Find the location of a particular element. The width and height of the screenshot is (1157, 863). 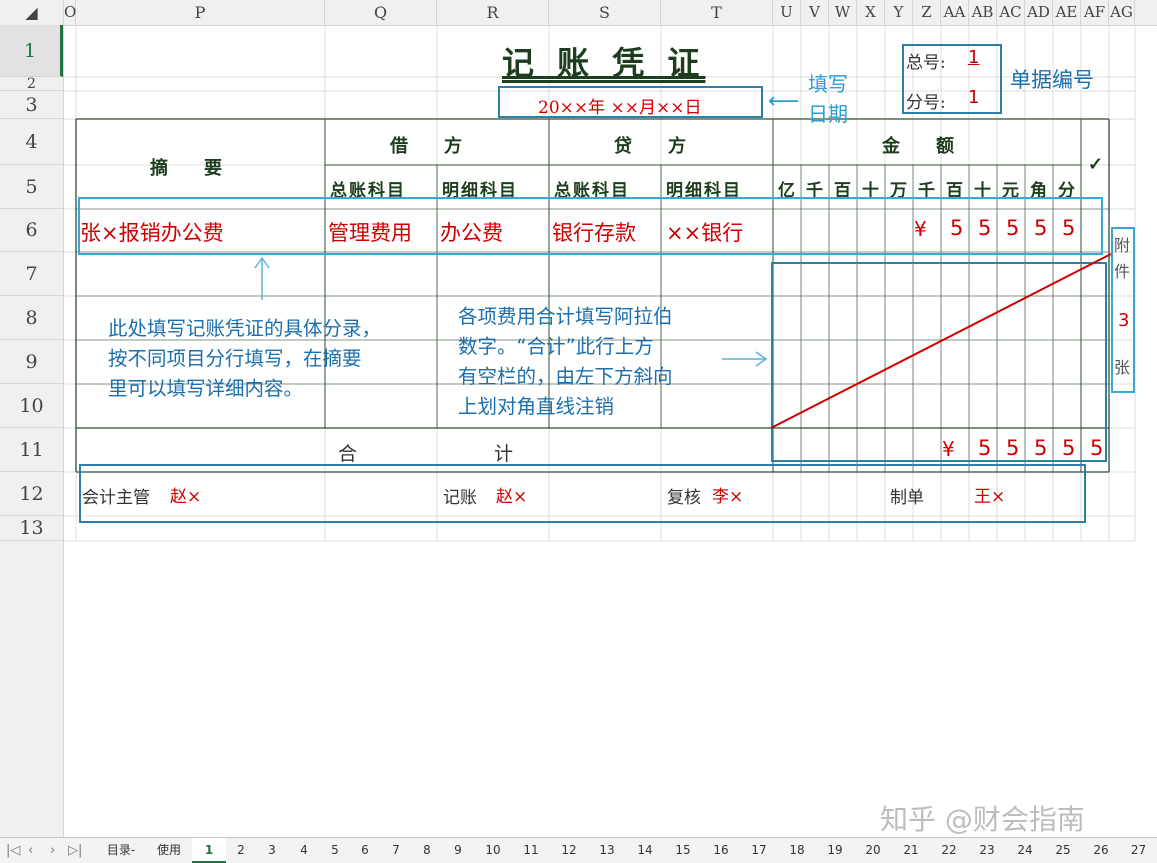

watermark-text: 知乎 @财会指南 is located at coordinates (982, 819).